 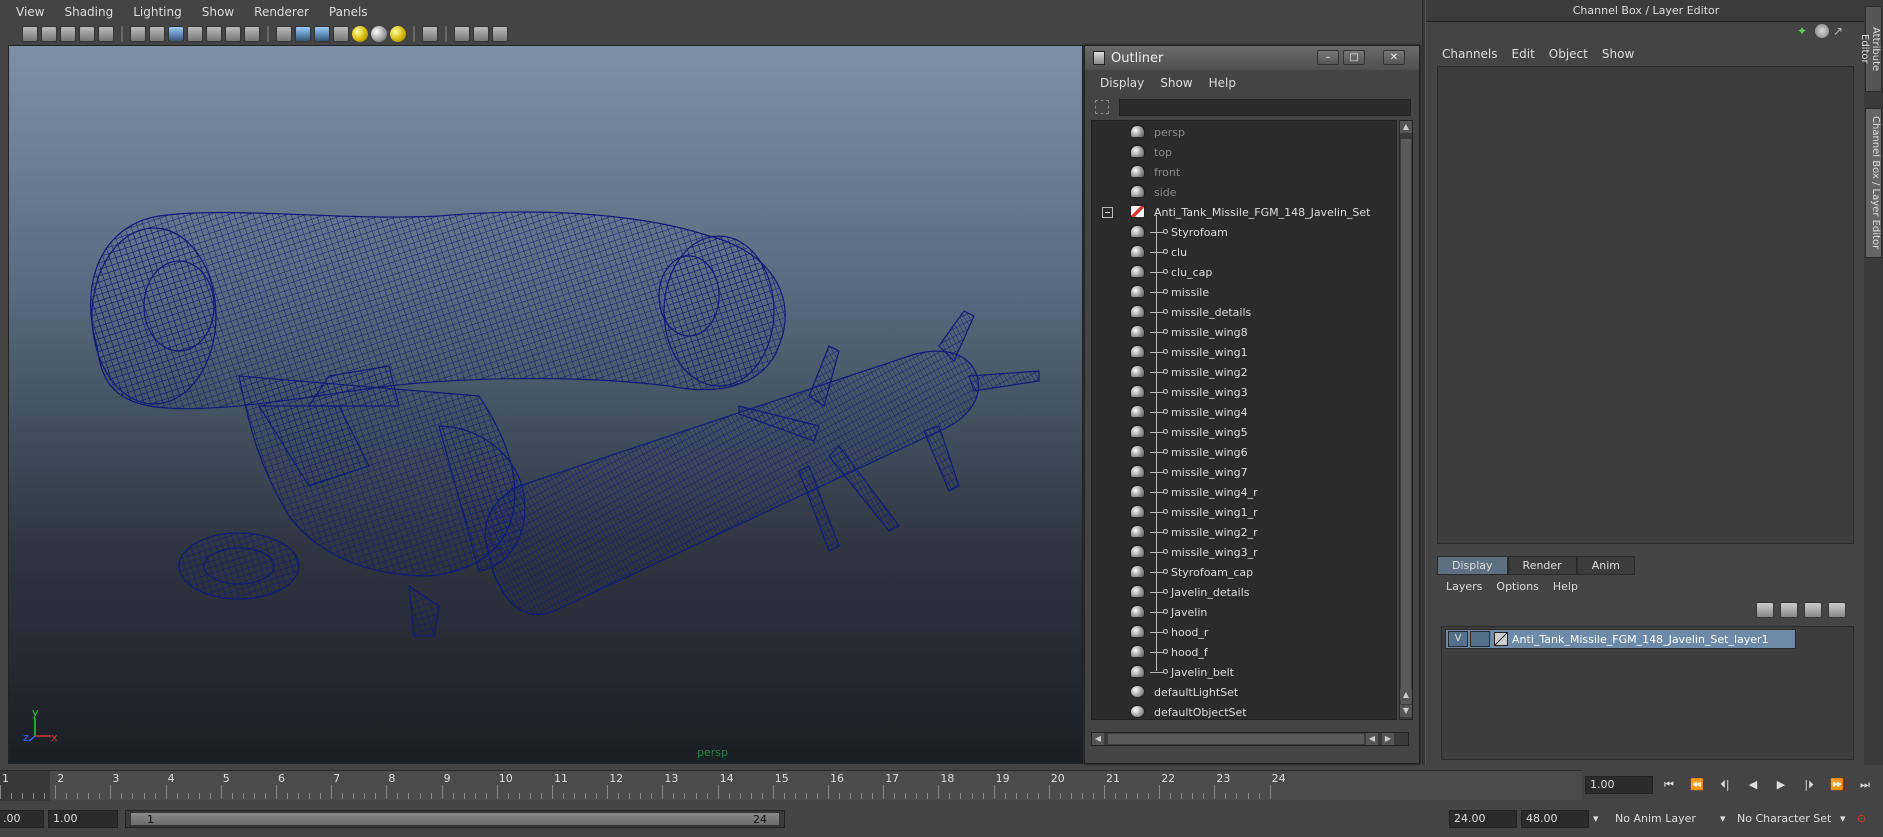 I want to click on menu-panels: Panels, so click(x=348, y=12).